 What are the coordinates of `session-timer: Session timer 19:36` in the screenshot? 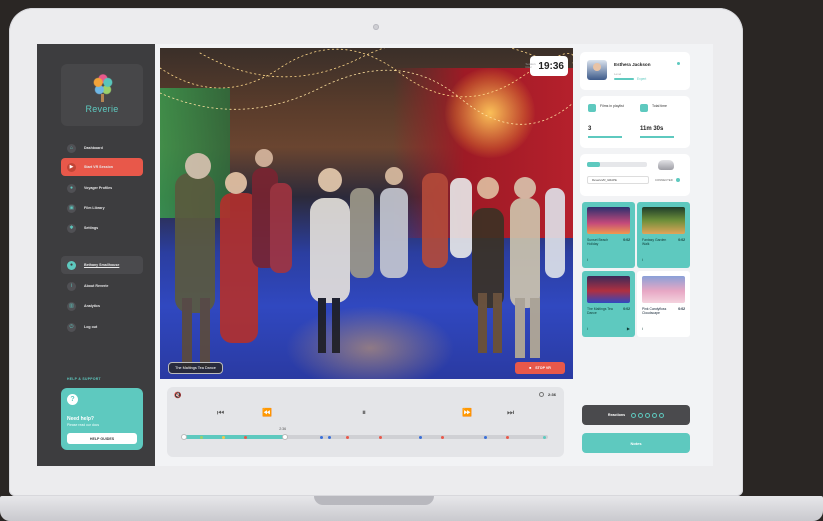 It's located at (546, 66).